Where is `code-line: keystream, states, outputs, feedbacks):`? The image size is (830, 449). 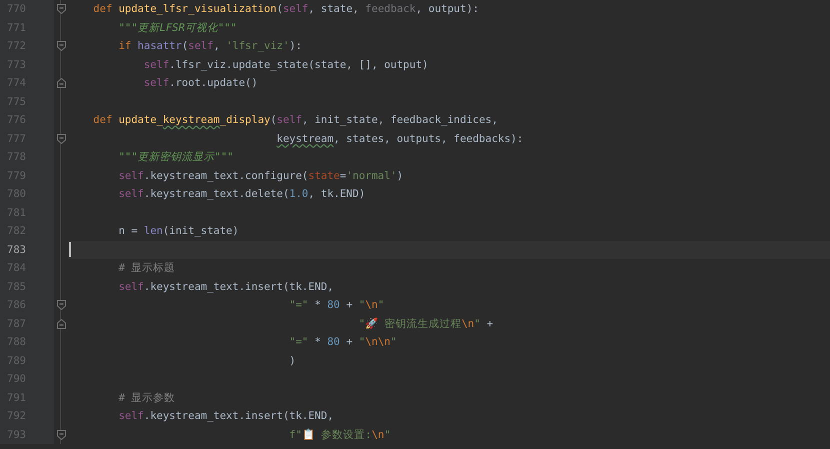 code-line: keystream, states, outputs, feedbacks): is located at coordinates (400, 139).